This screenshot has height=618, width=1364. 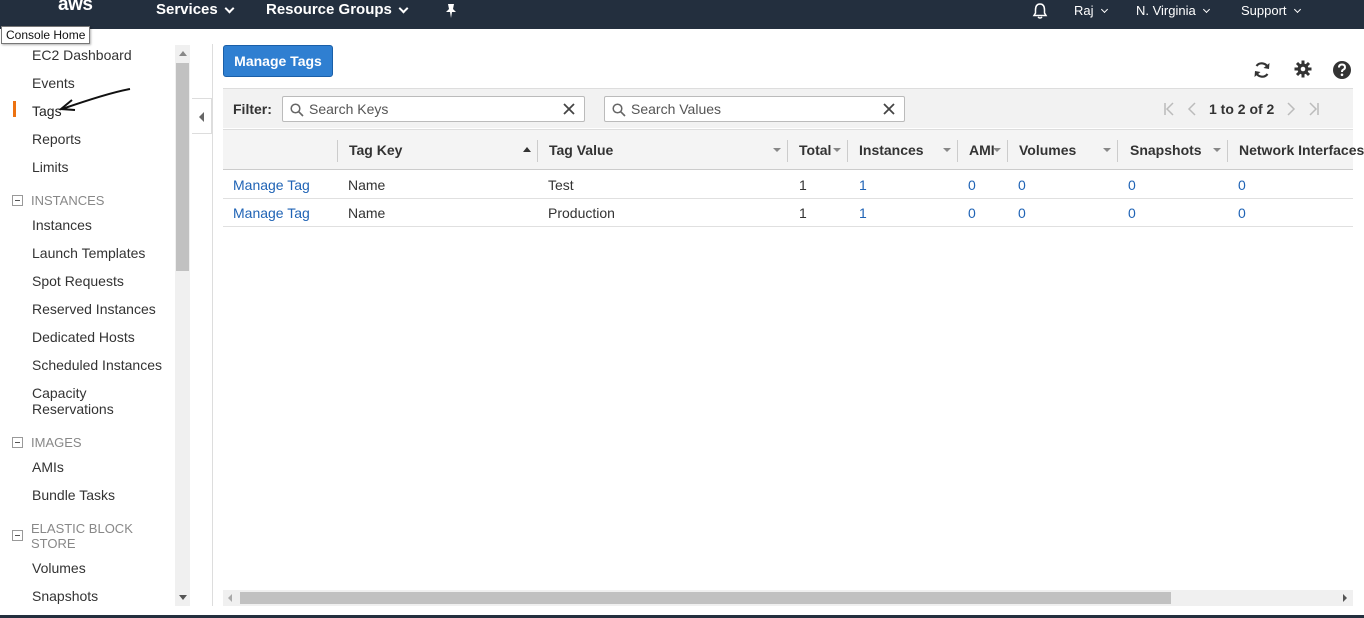 What do you see at coordinates (788, 185) in the screenshot?
I see `table-row: Manage Tag Name Test 1 1 0 0 0 0` at bounding box center [788, 185].